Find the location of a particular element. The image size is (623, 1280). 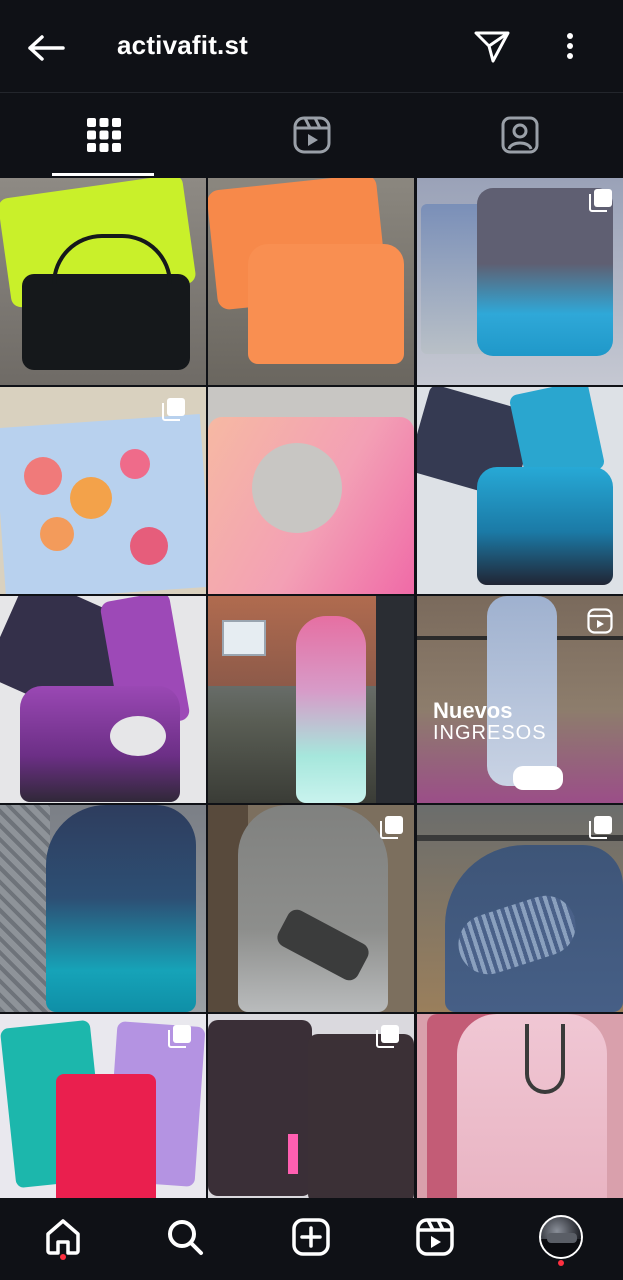

active-tab-indicator is located at coordinates (103, 174).